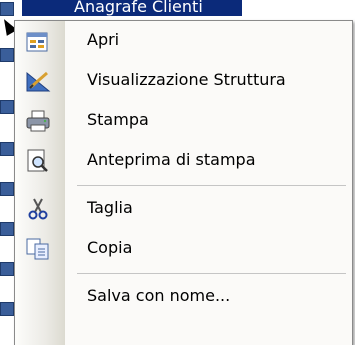 This screenshot has width=355, height=345. What do you see at coordinates (38, 161) in the screenshot?
I see `print-preview-icon` at bounding box center [38, 161].